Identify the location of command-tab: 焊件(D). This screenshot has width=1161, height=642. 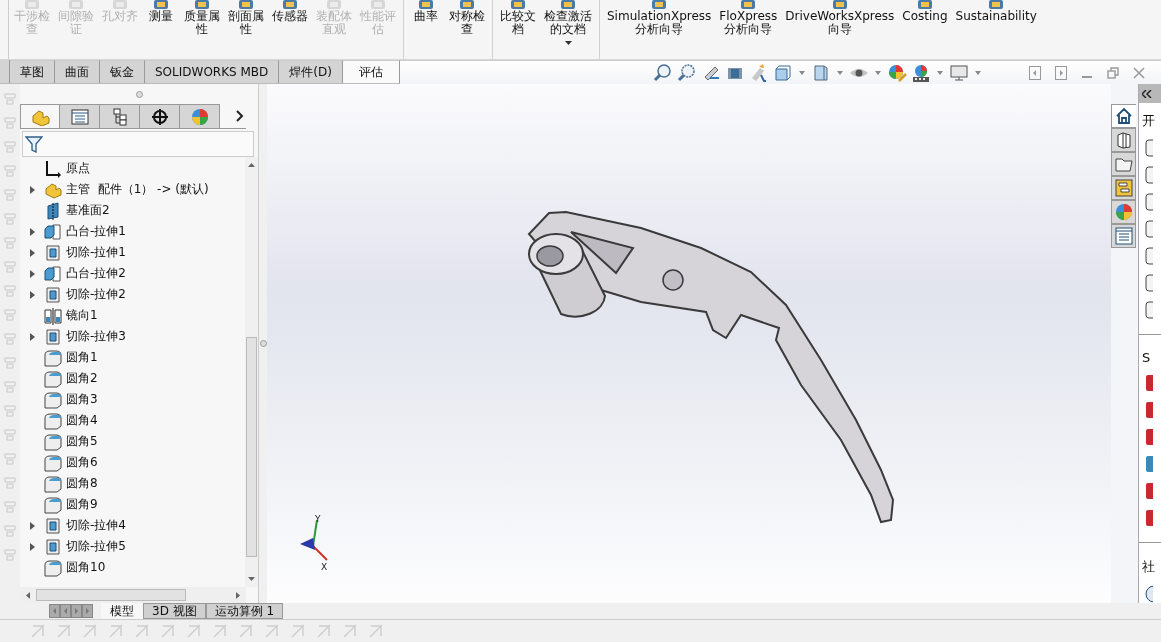
(311, 71).